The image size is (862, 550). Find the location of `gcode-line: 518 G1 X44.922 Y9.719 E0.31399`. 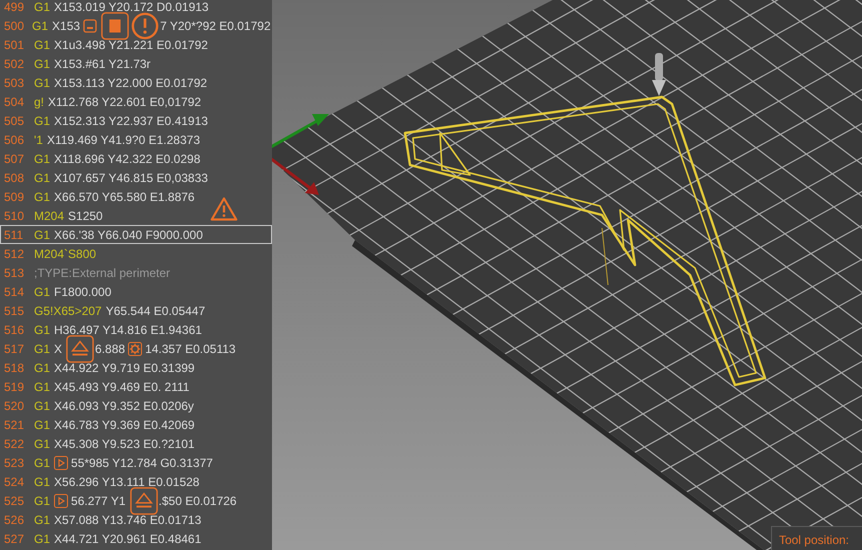

gcode-line: 518 G1 X44.922 Y9.719 E0.31399 is located at coordinates (136, 367).